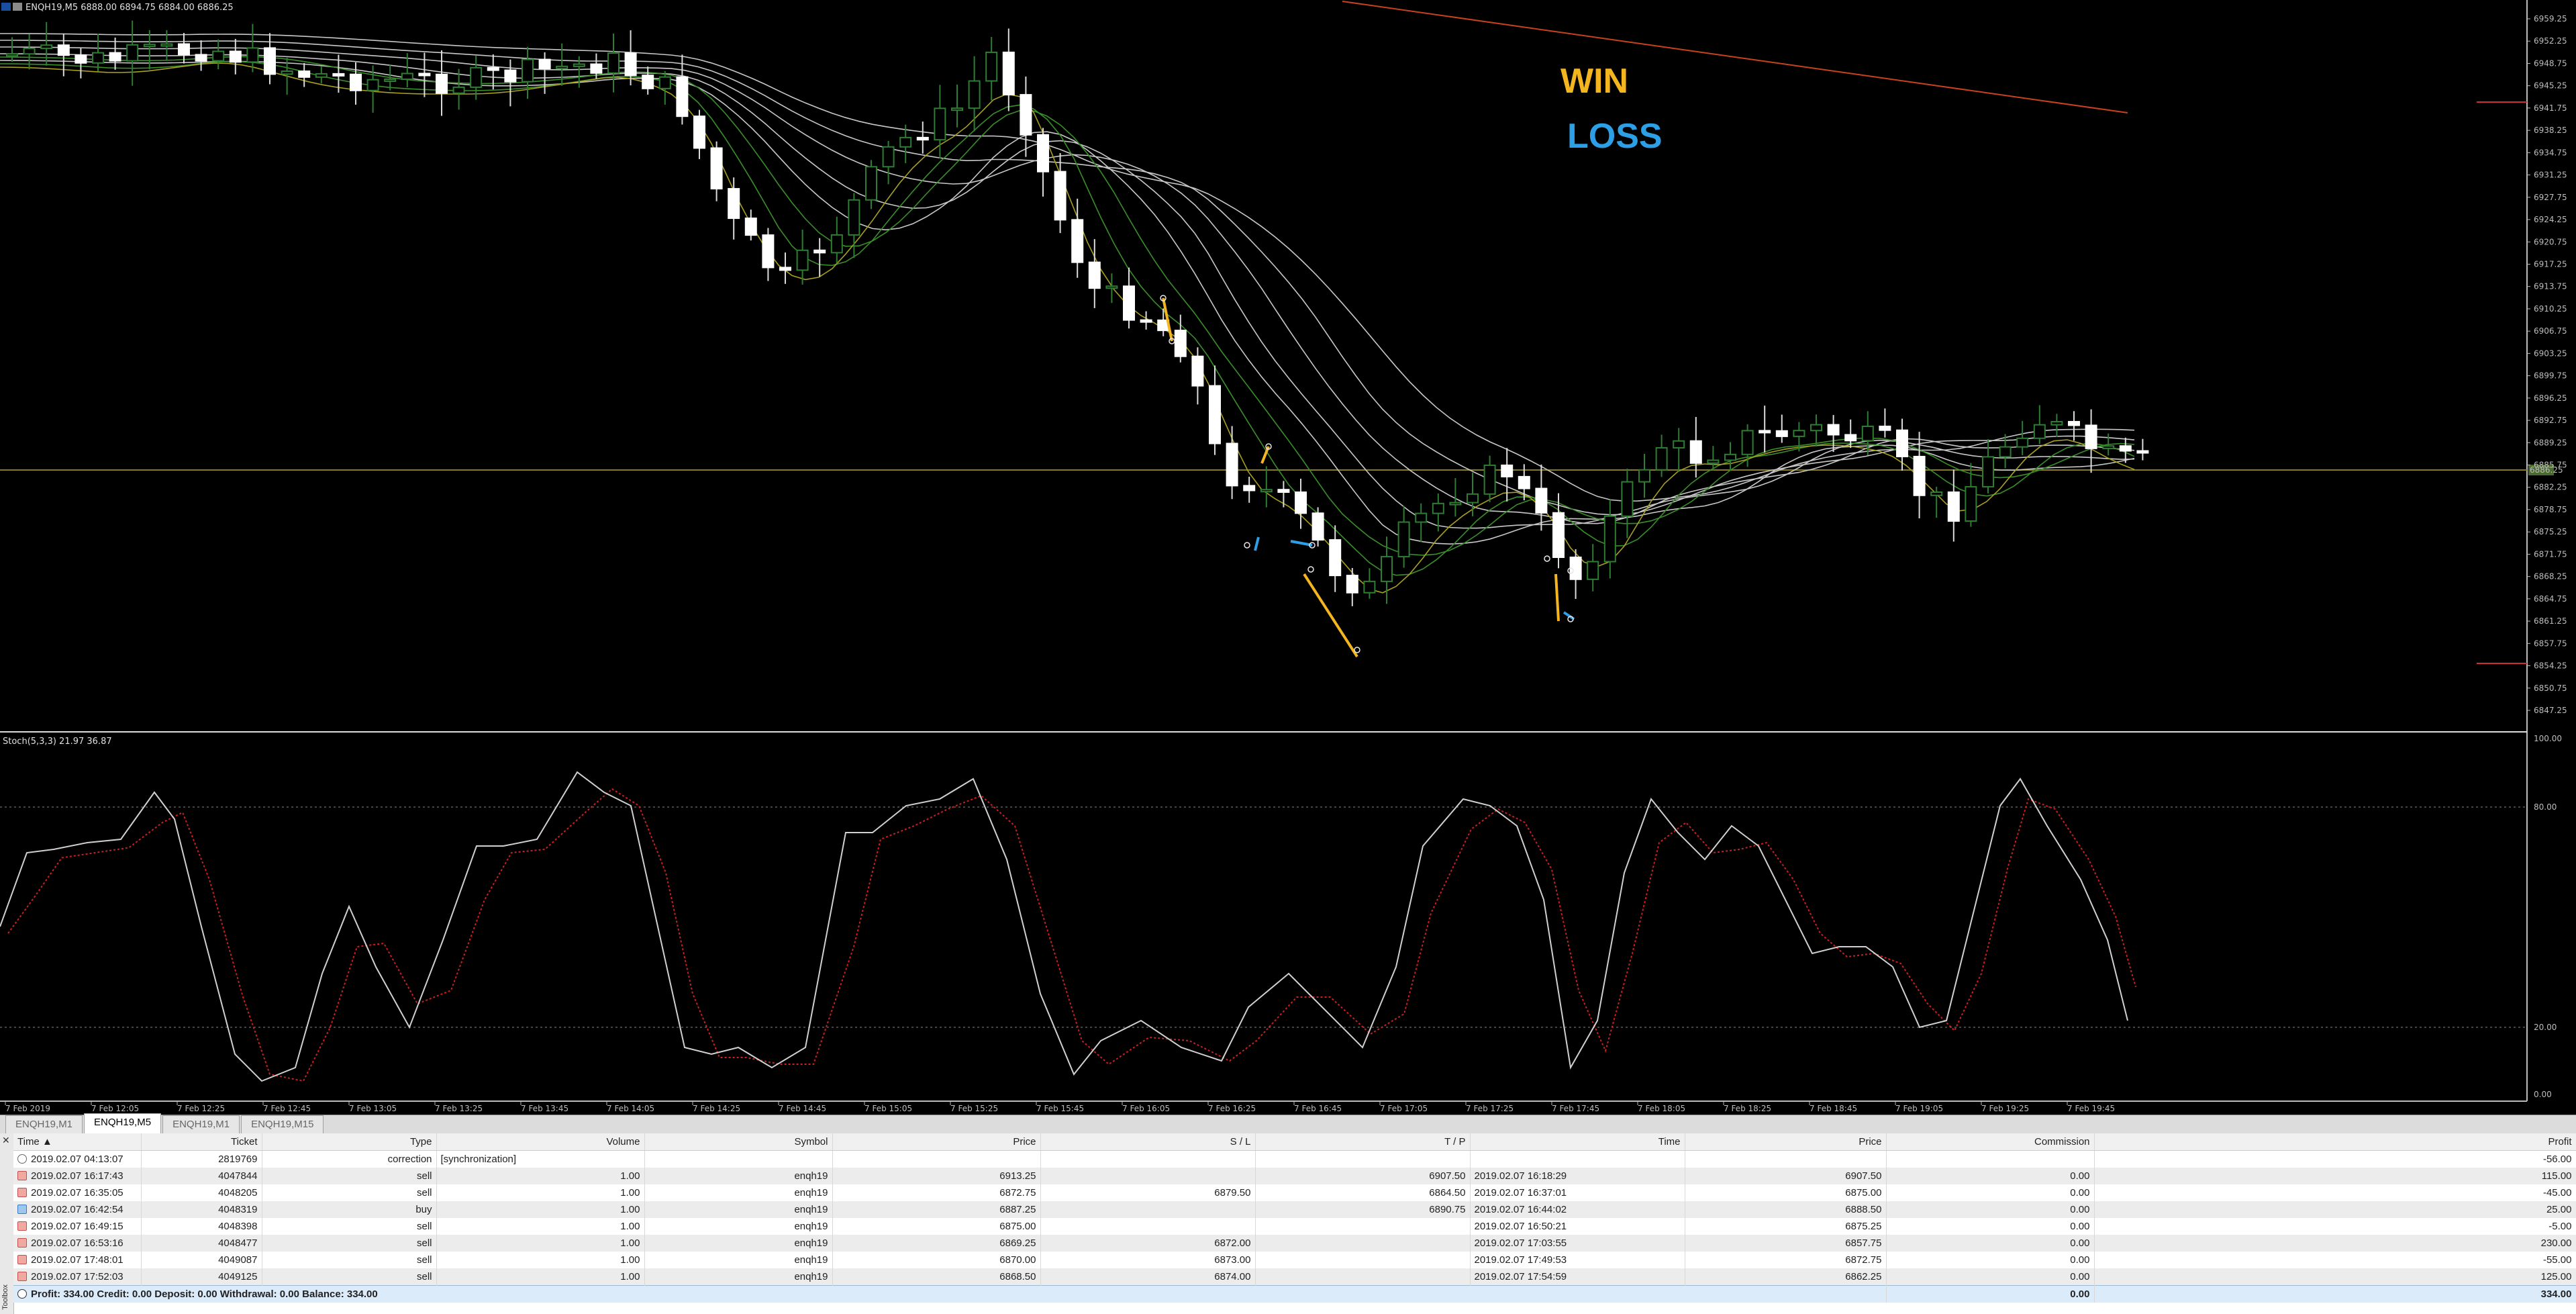  What do you see at coordinates (201, 1108) in the screenshot?
I see `time-label: 7 Feb 12:25` at bounding box center [201, 1108].